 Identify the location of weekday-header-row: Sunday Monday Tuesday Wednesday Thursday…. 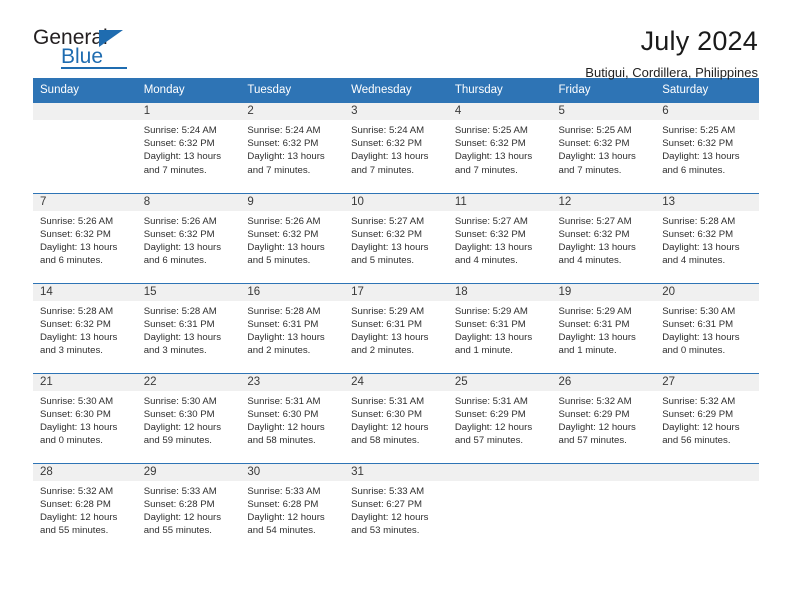
(396, 90).